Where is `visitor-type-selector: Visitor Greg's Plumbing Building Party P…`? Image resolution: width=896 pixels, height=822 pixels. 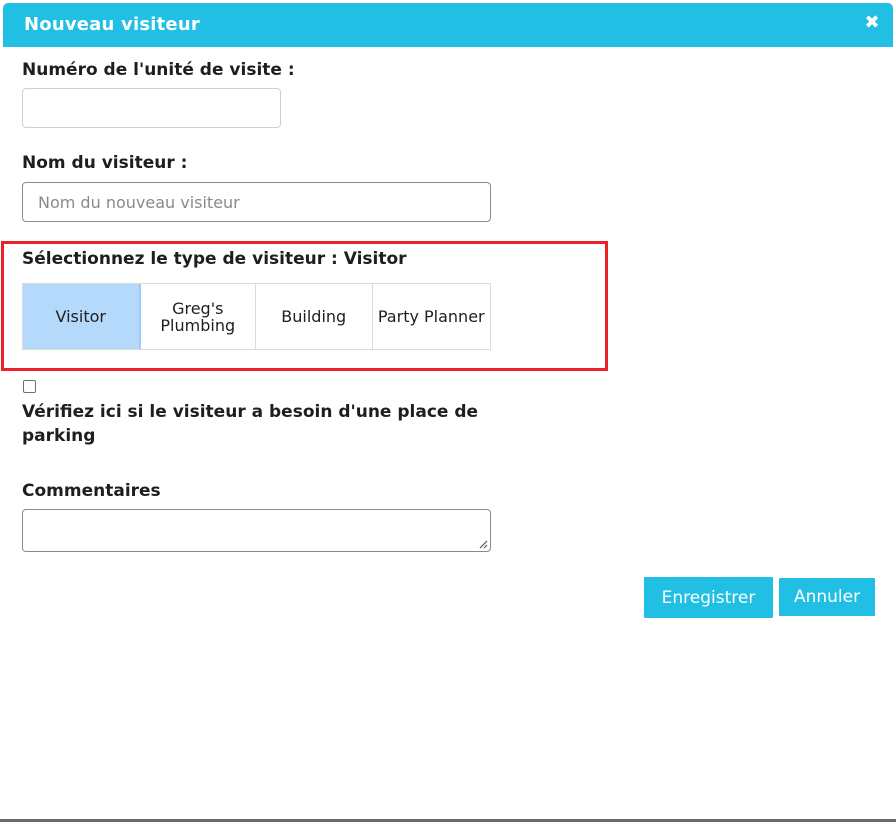
visitor-type-selector: Visitor Greg's Plumbing Building Party P… is located at coordinates (256, 316).